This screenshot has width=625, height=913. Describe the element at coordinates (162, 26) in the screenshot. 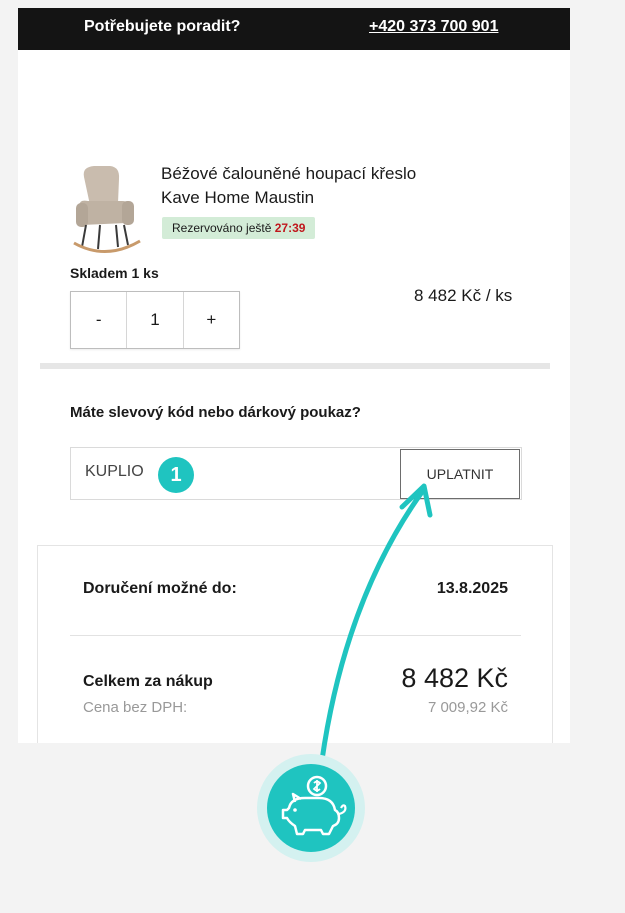

I see `help-text: Potřebujete poradit?` at that location.